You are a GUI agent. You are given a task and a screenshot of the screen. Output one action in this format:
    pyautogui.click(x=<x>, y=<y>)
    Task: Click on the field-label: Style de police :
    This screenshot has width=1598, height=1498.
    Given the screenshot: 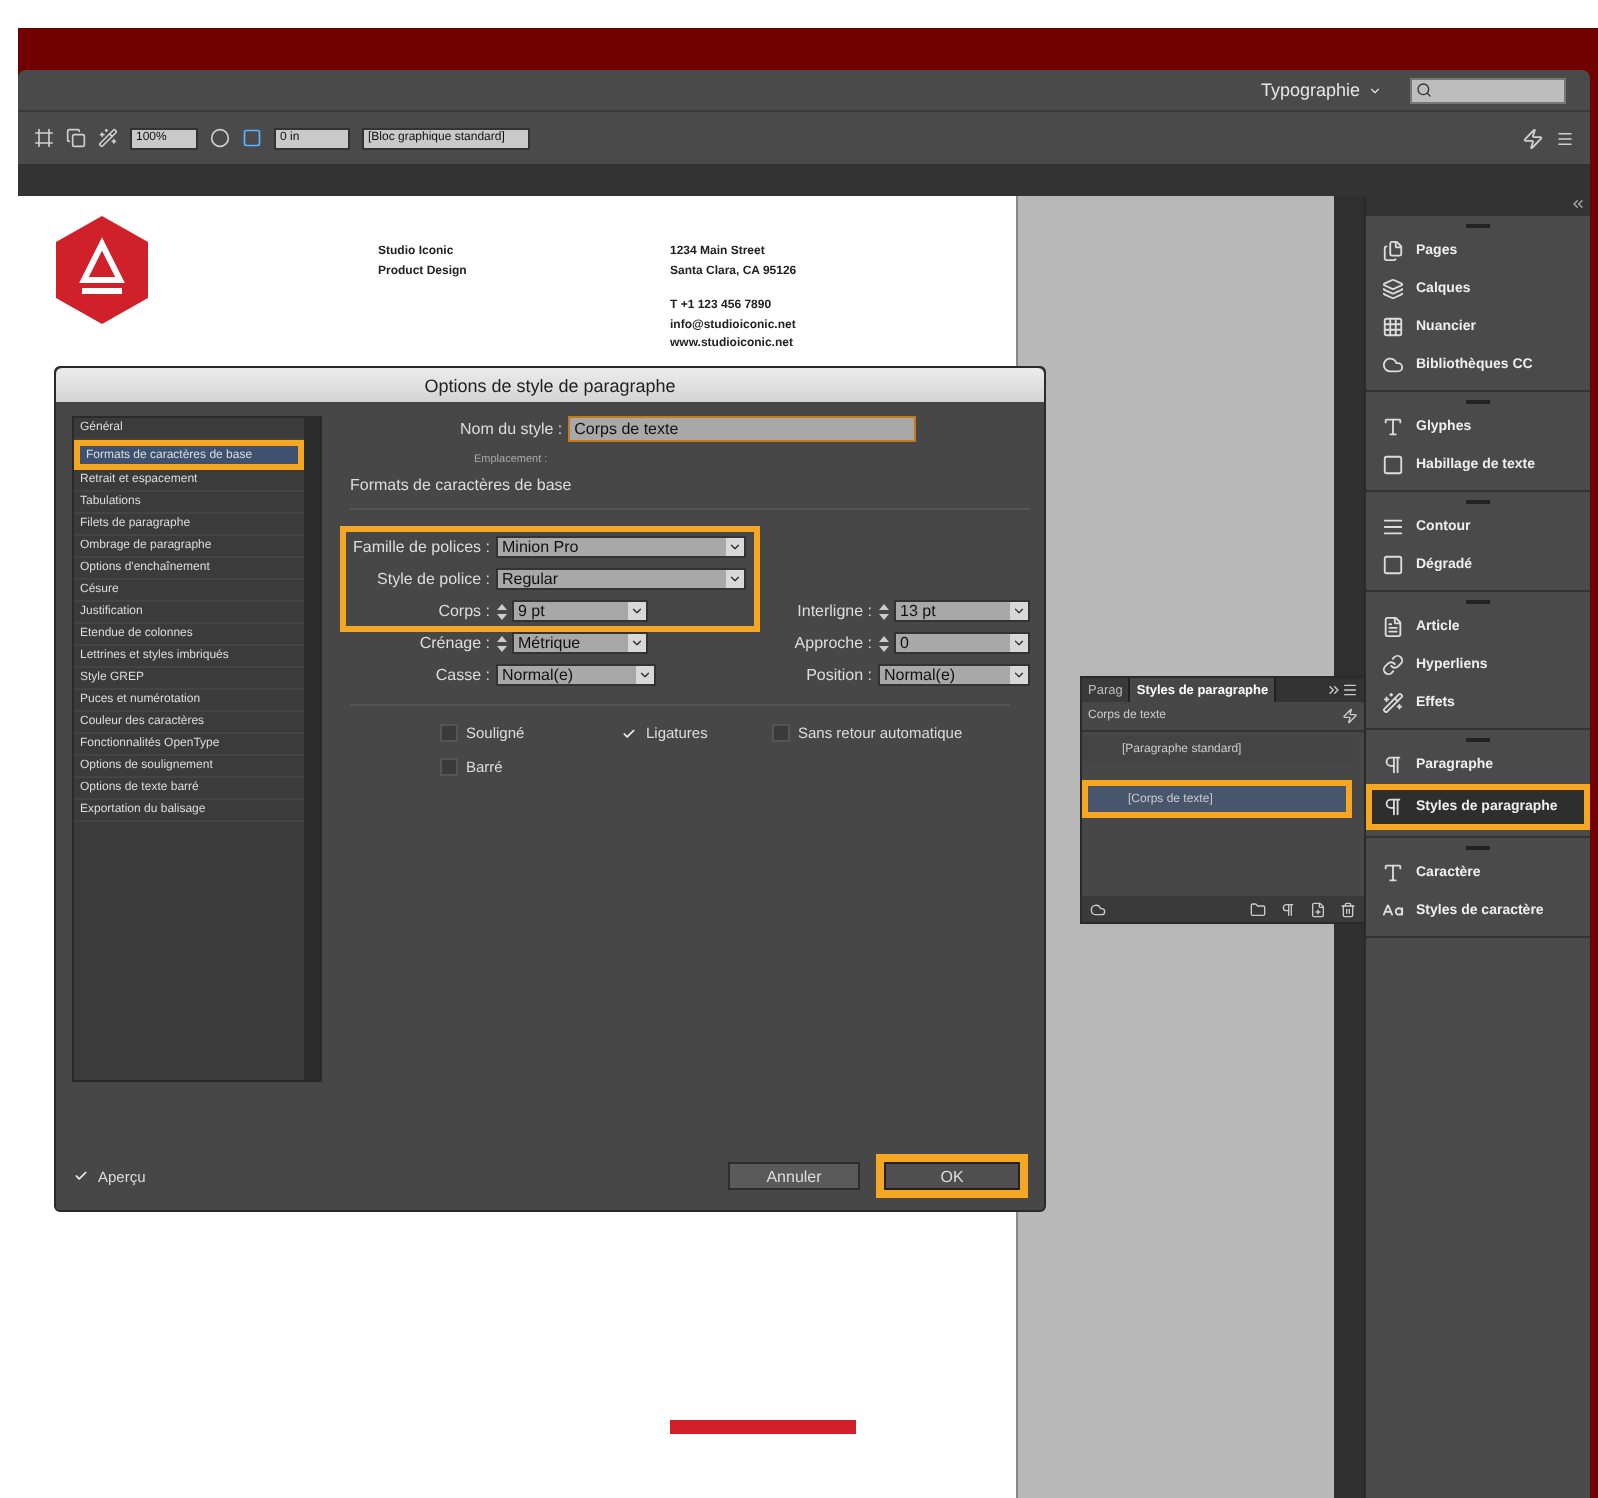 What is the action you would take?
    pyautogui.click(x=432, y=579)
    